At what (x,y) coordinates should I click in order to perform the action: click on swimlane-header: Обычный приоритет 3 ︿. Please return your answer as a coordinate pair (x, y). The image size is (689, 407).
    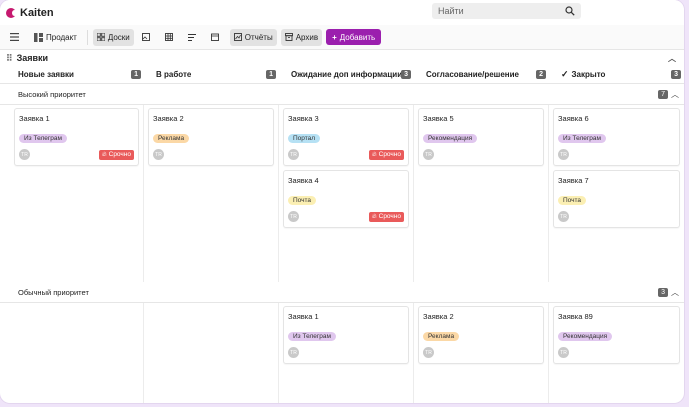
    Looking at the image, I should click on (342, 292).